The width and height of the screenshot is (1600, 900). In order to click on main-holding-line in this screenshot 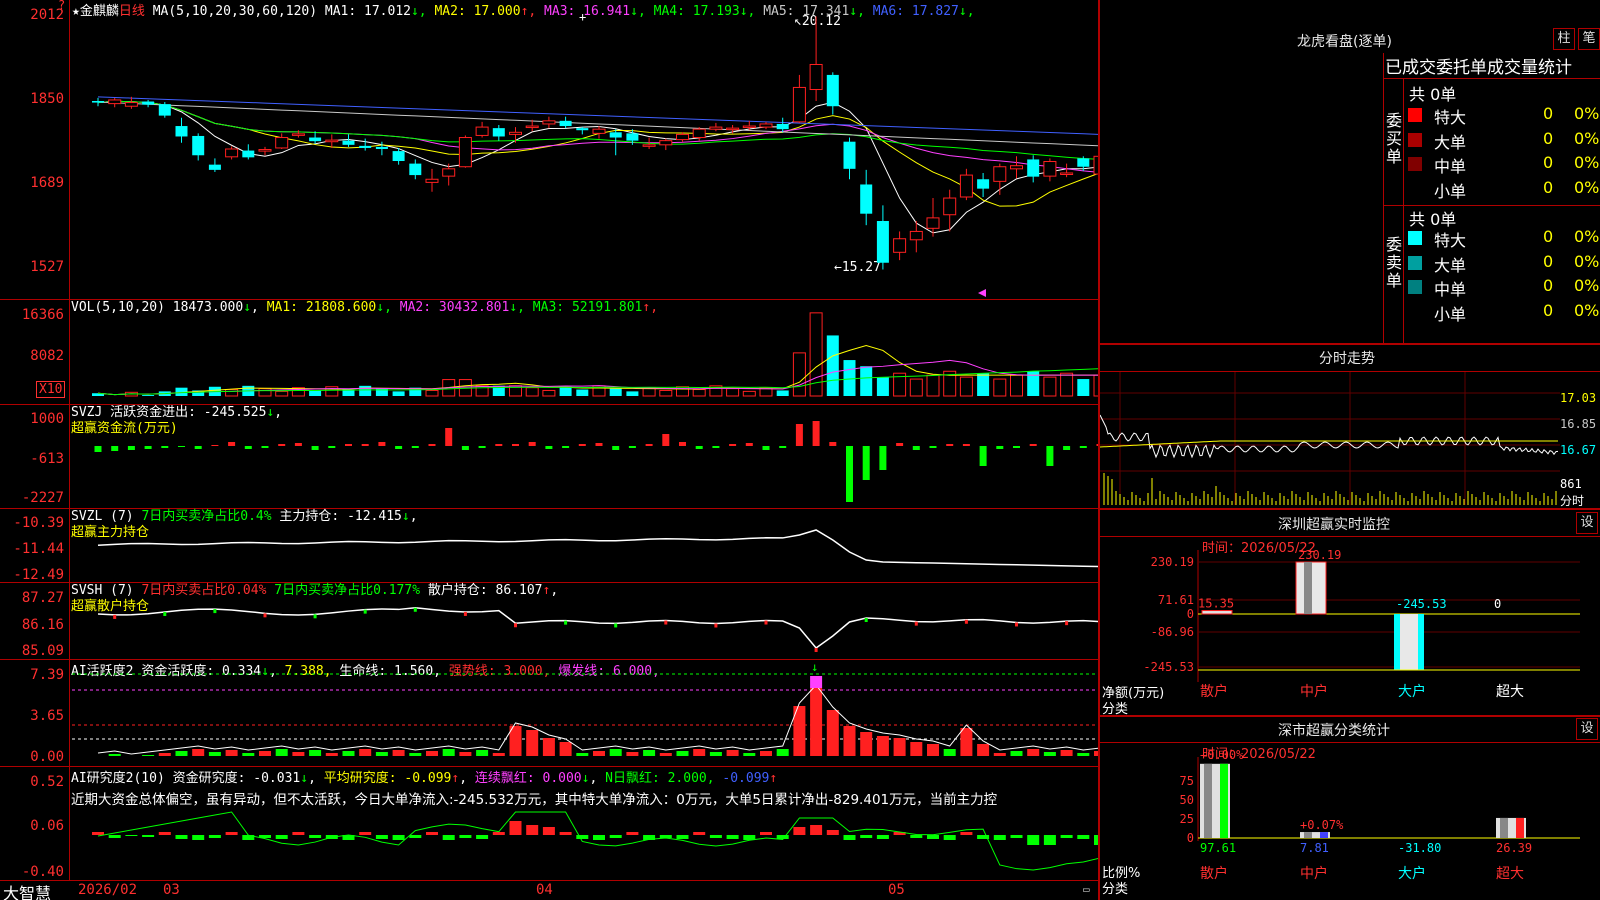, I will do `click(597, 548)`.